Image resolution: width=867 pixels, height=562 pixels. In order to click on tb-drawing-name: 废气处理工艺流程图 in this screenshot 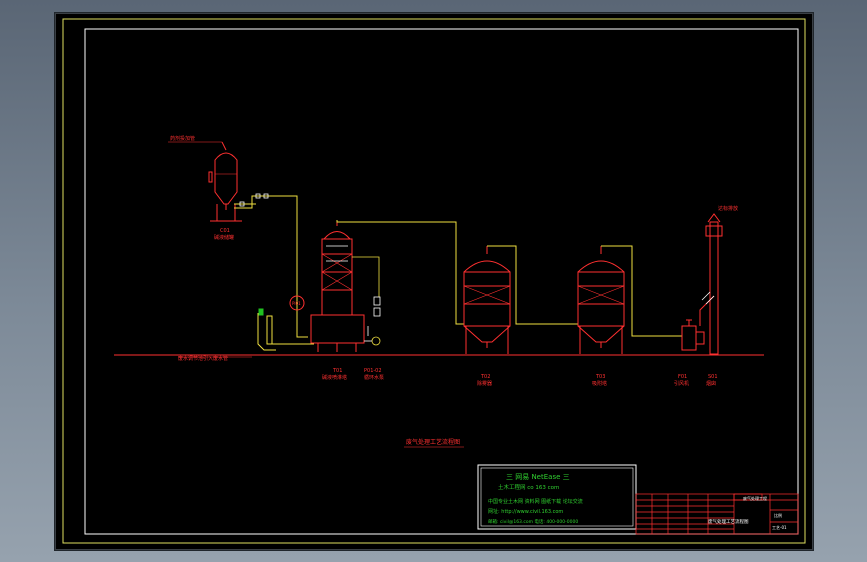, I will do `click(728, 521)`.